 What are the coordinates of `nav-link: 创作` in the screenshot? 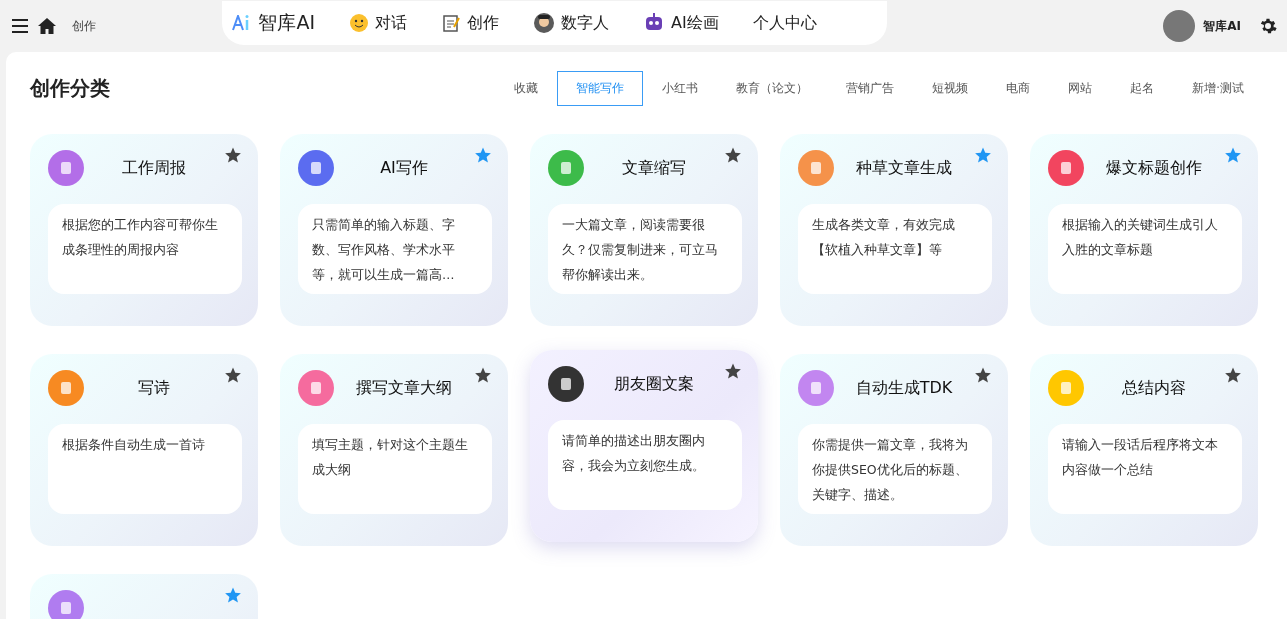 It's located at (470, 23).